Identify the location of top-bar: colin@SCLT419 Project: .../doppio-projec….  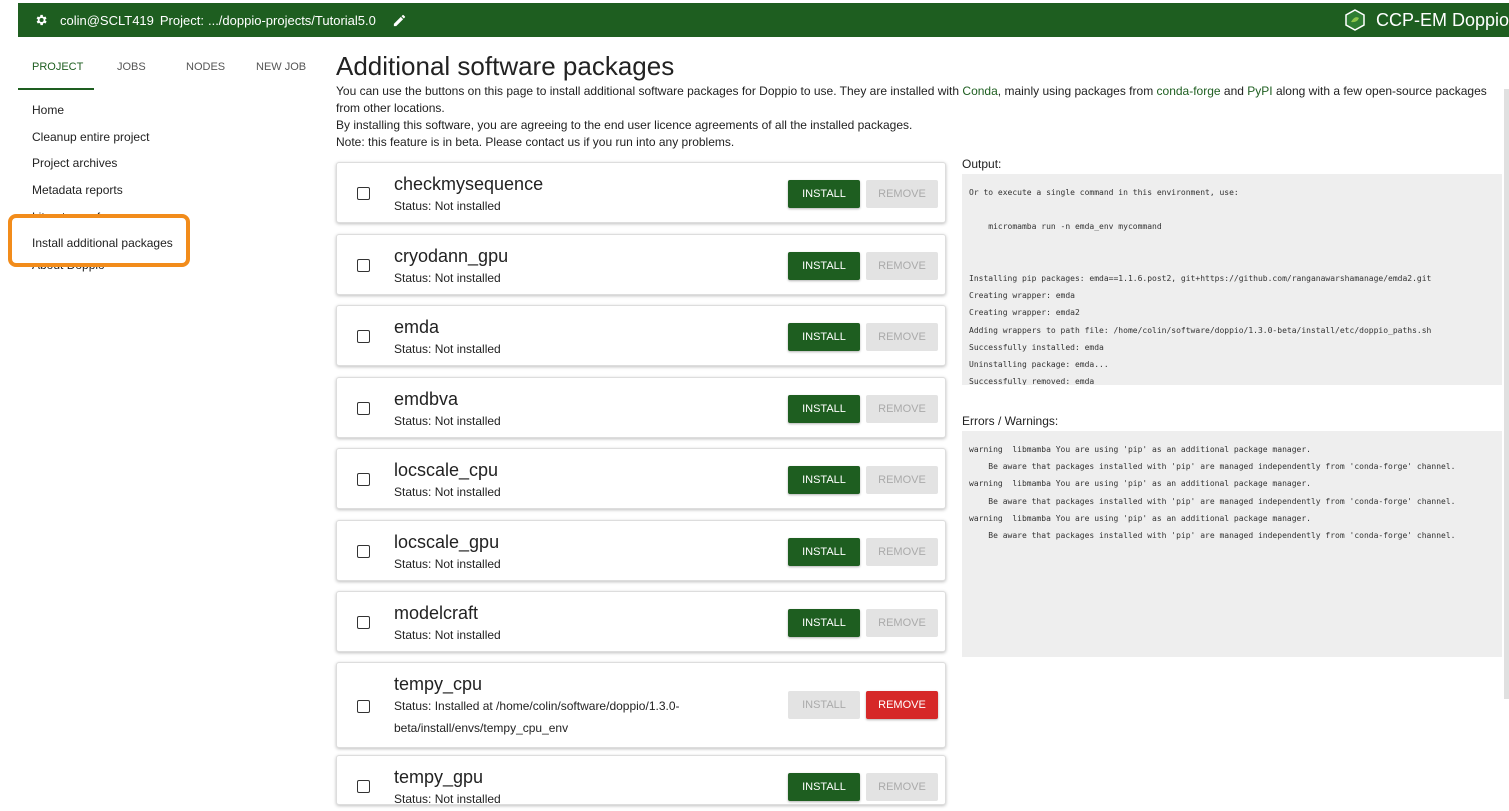
(763, 20).